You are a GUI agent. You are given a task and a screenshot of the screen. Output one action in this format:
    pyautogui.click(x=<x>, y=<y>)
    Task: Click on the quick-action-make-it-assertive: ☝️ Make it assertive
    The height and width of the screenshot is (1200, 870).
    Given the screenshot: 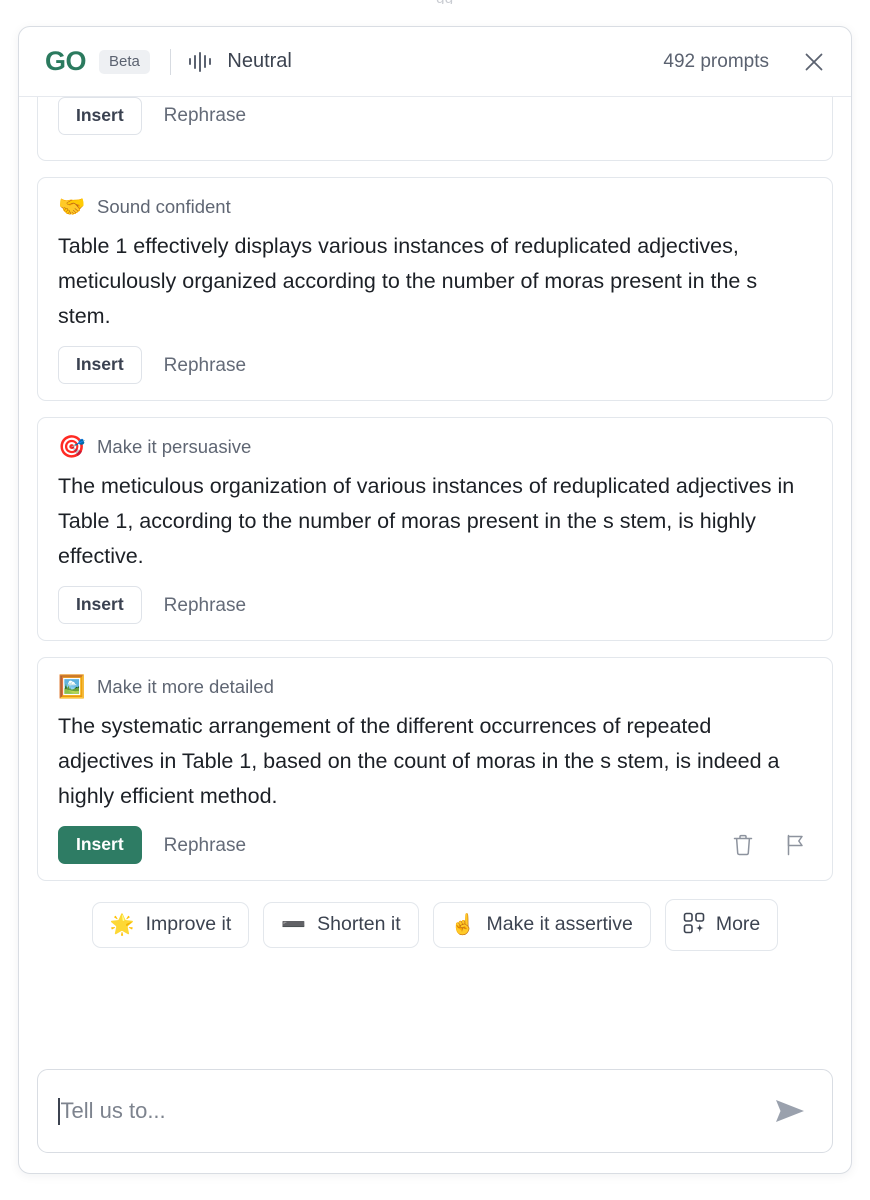 What is the action you would take?
    pyautogui.click(x=541, y=924)
    